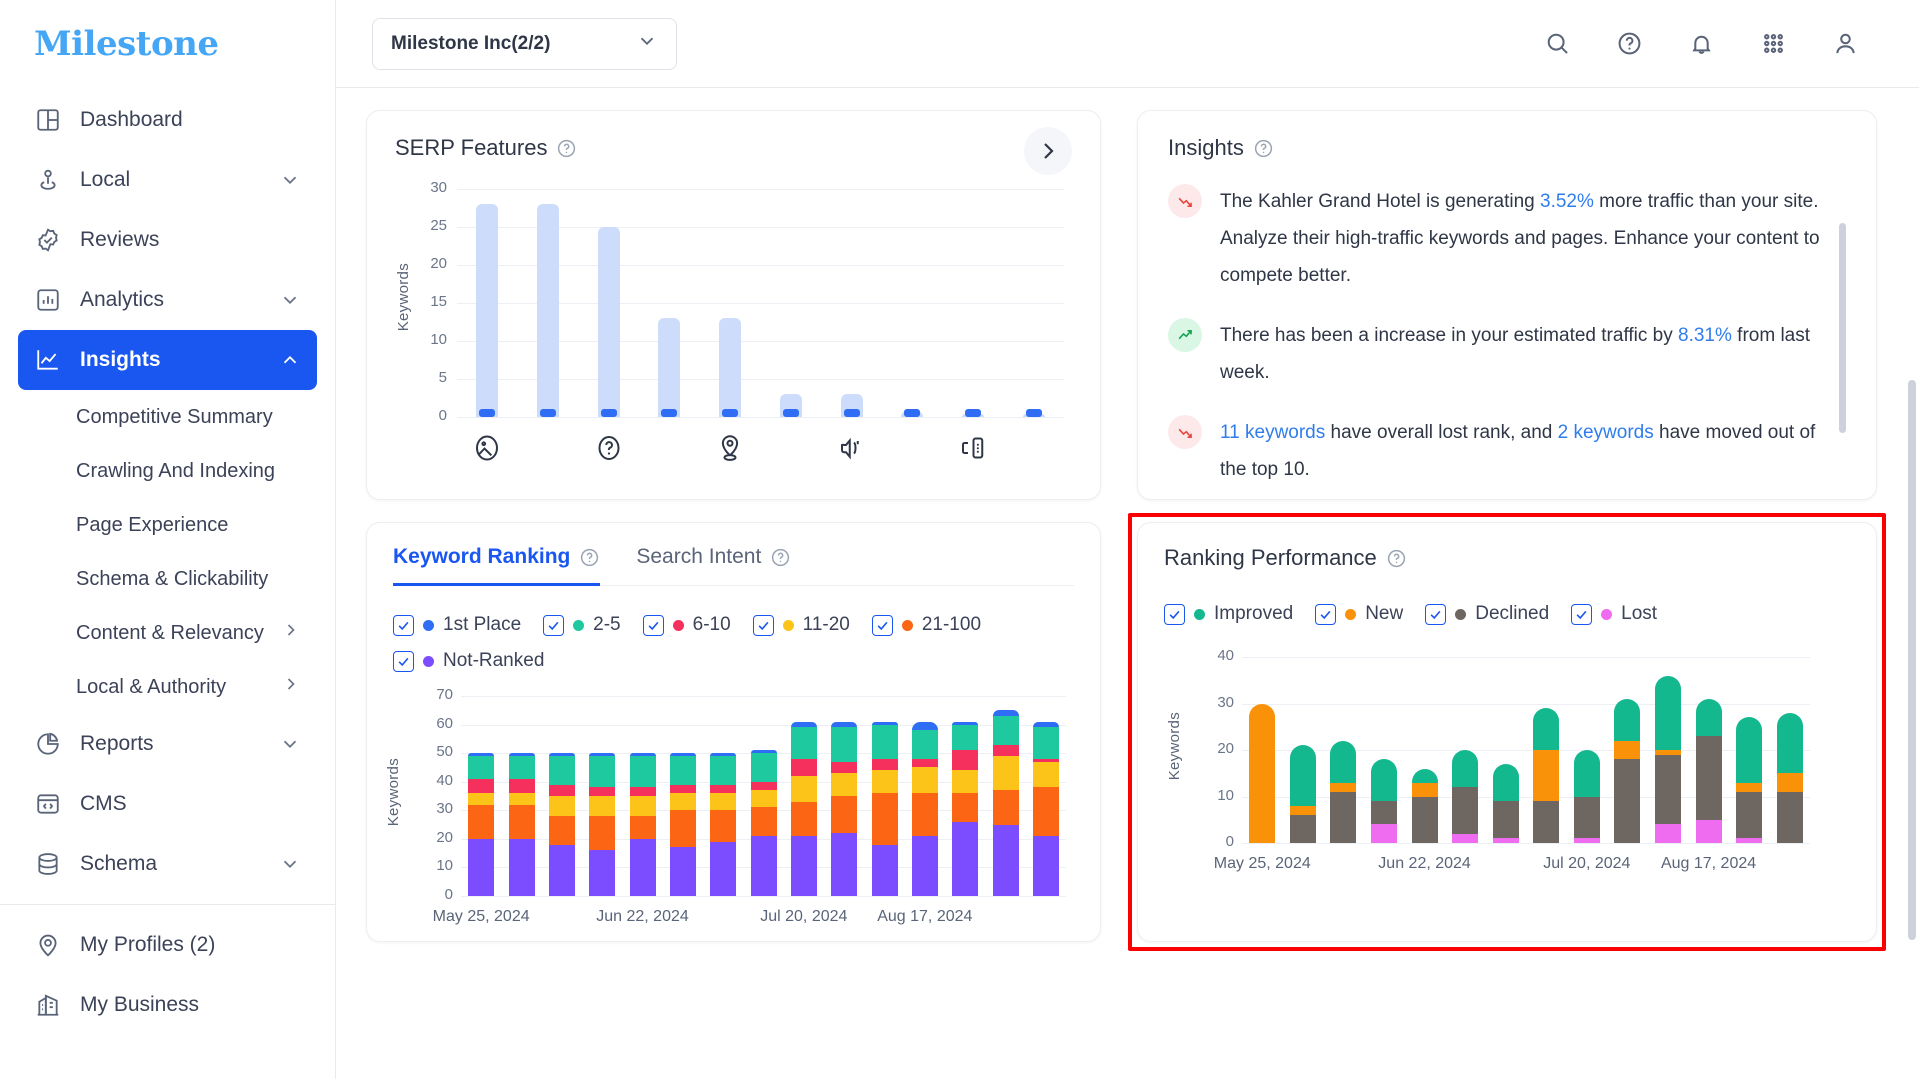  Describe the element at coordinates (1614, 614) in the screenshot. I see `ranking-performance-legend-item: Lost` at that location.